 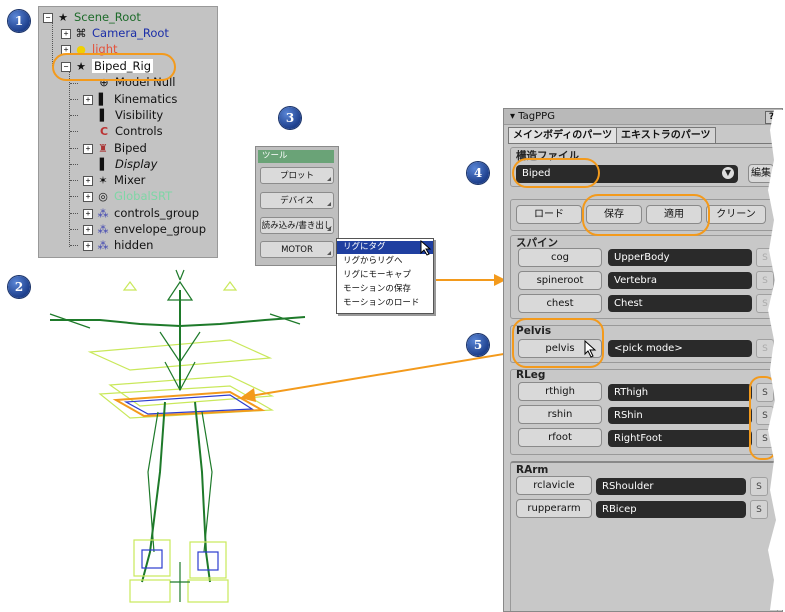 What do you see at coordinates (19, 21) in the screenshot?
I see `step-badge-1: 1` at bounding box center [19, 21].